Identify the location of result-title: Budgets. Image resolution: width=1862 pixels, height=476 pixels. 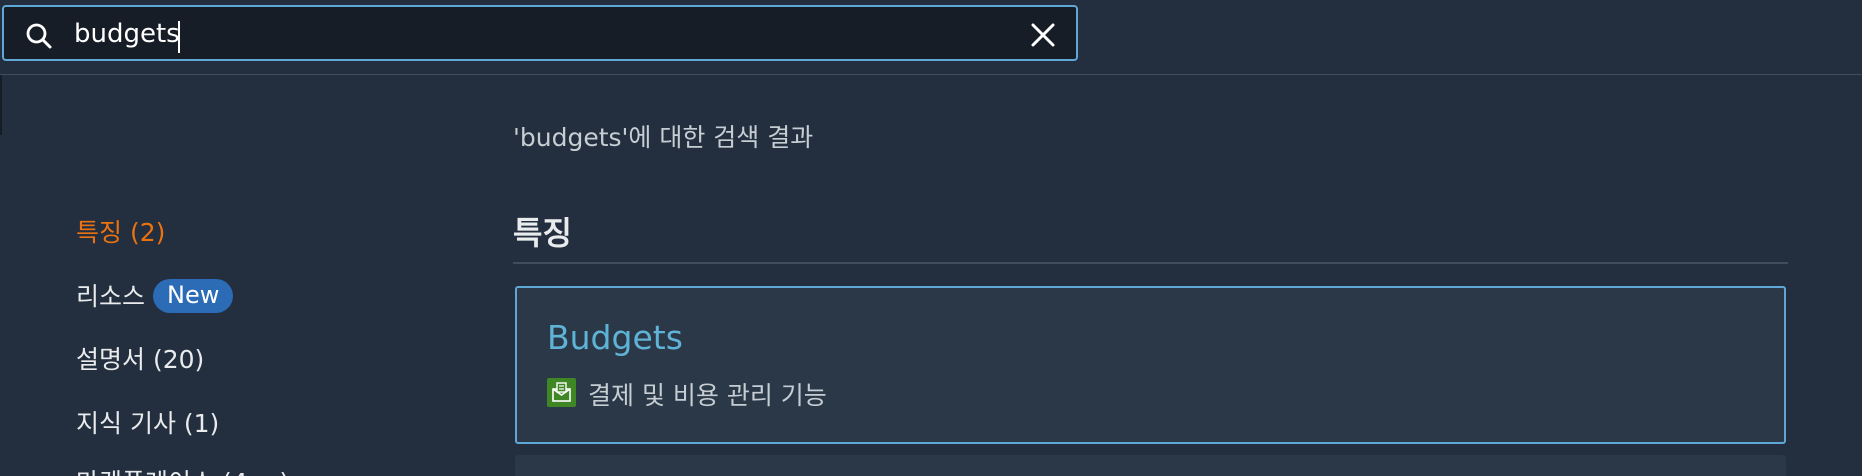
(615, 337).